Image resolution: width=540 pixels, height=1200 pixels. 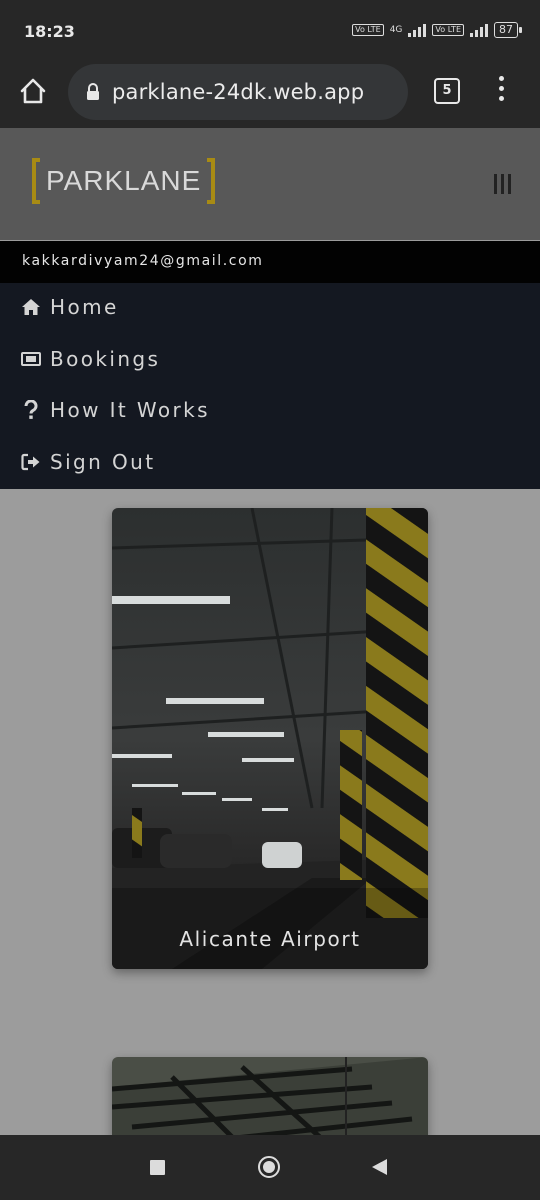 I want to click on nav-item-bookings: Bookings, so click(x=90, y=359).